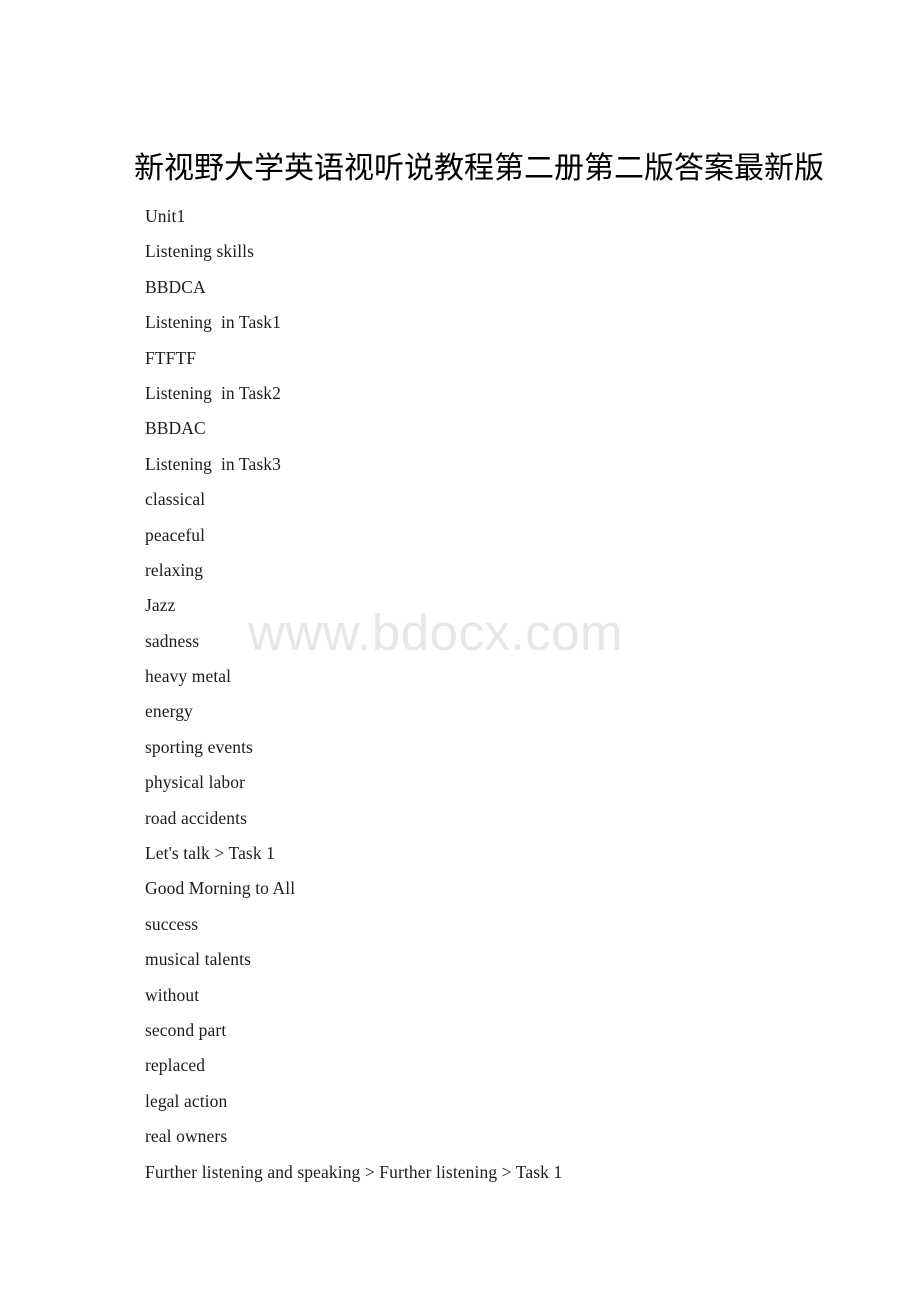 The image size is (920, 1302). What do you see at coordinates (175, 286) in the screenshot?
I see `document-line: BBDCA` at bounding box center [175, 286].